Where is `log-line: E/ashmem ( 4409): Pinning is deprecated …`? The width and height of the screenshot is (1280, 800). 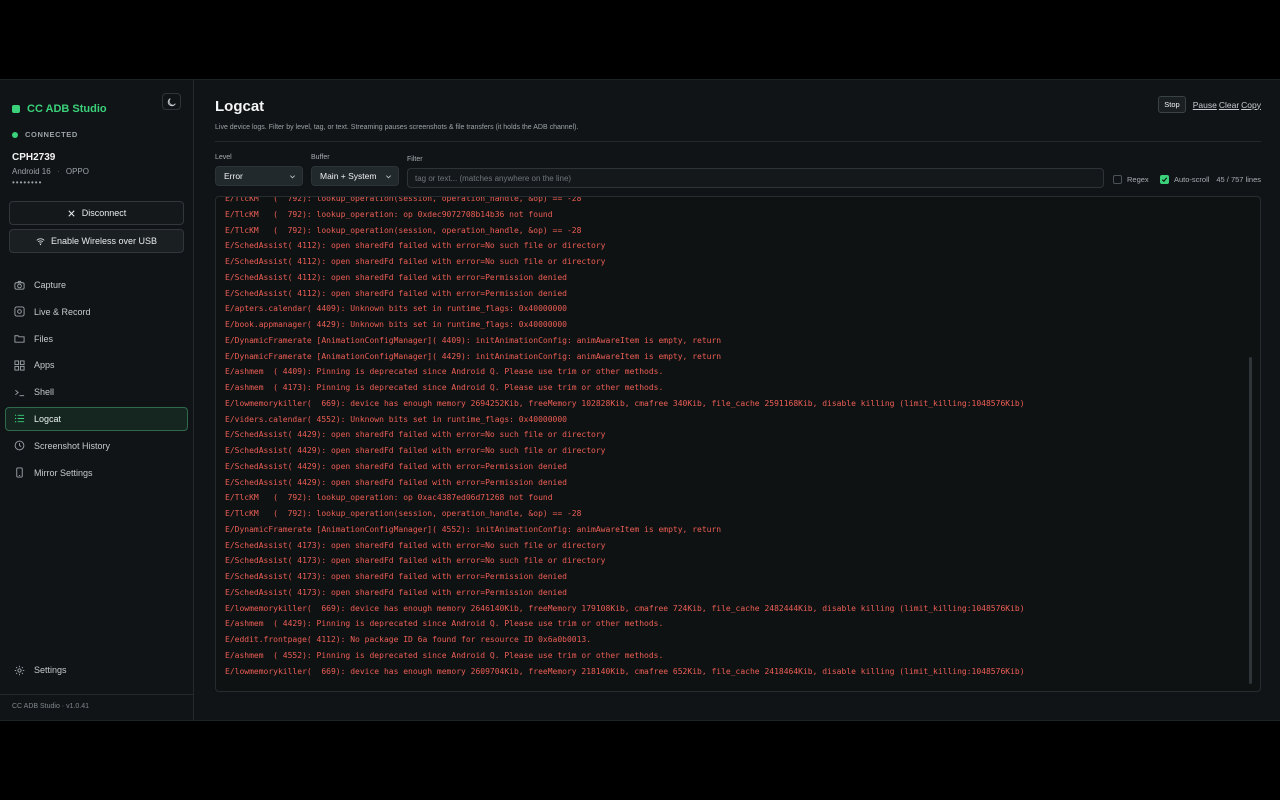 log-line: E/ashmem ( 4409): Pinning is deprecated … is located at coordinates (444, 372).